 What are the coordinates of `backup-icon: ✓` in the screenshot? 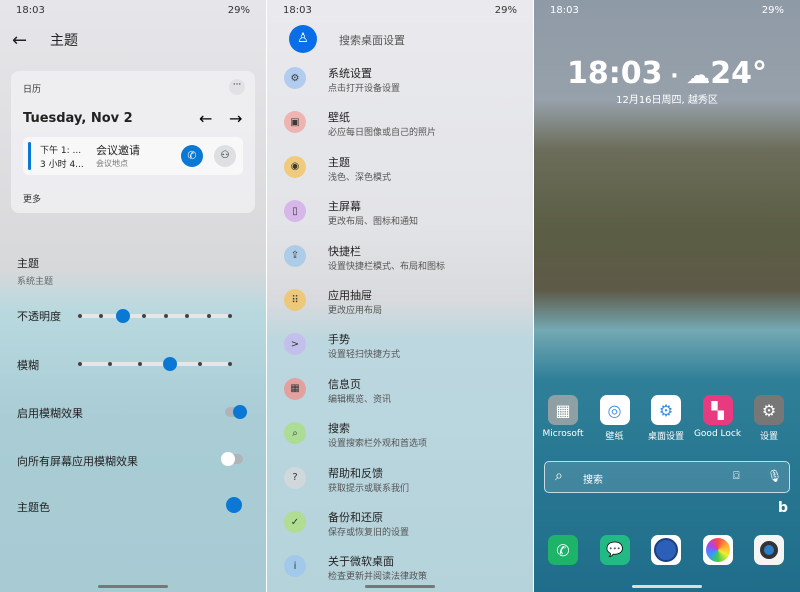 It's located at (295, 522).